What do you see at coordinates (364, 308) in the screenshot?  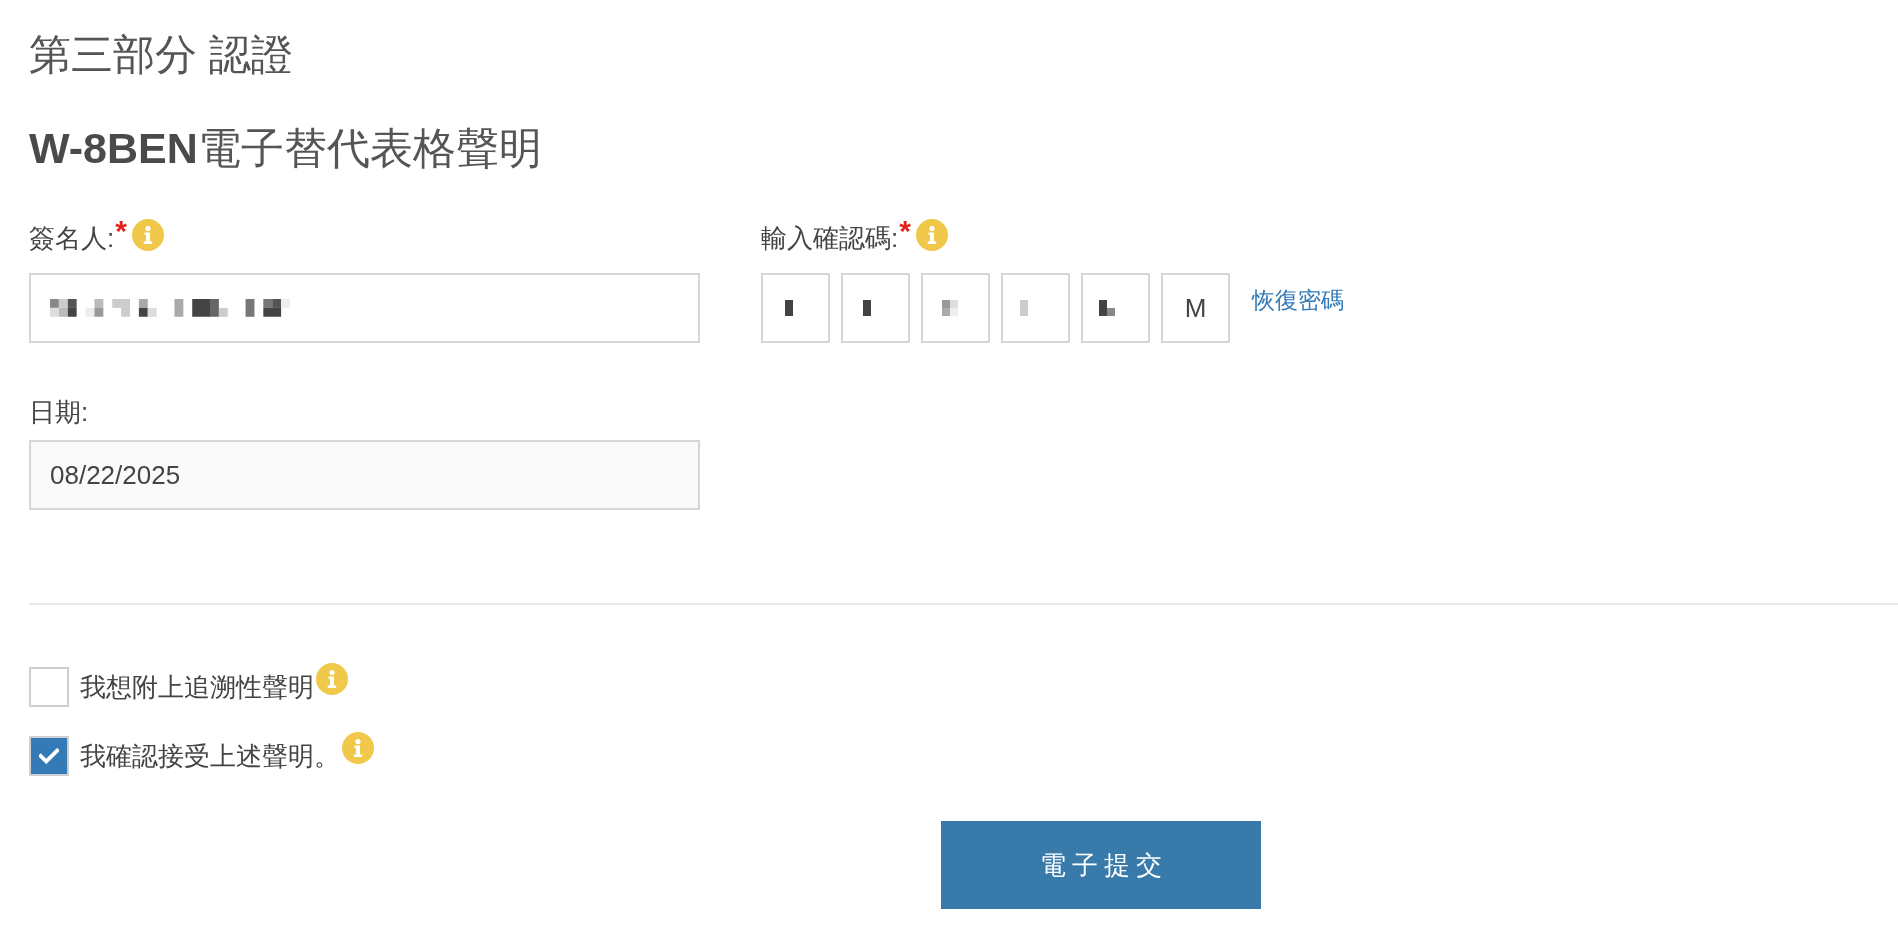 I see `signer-input-field` at bounding box center [364, 308].